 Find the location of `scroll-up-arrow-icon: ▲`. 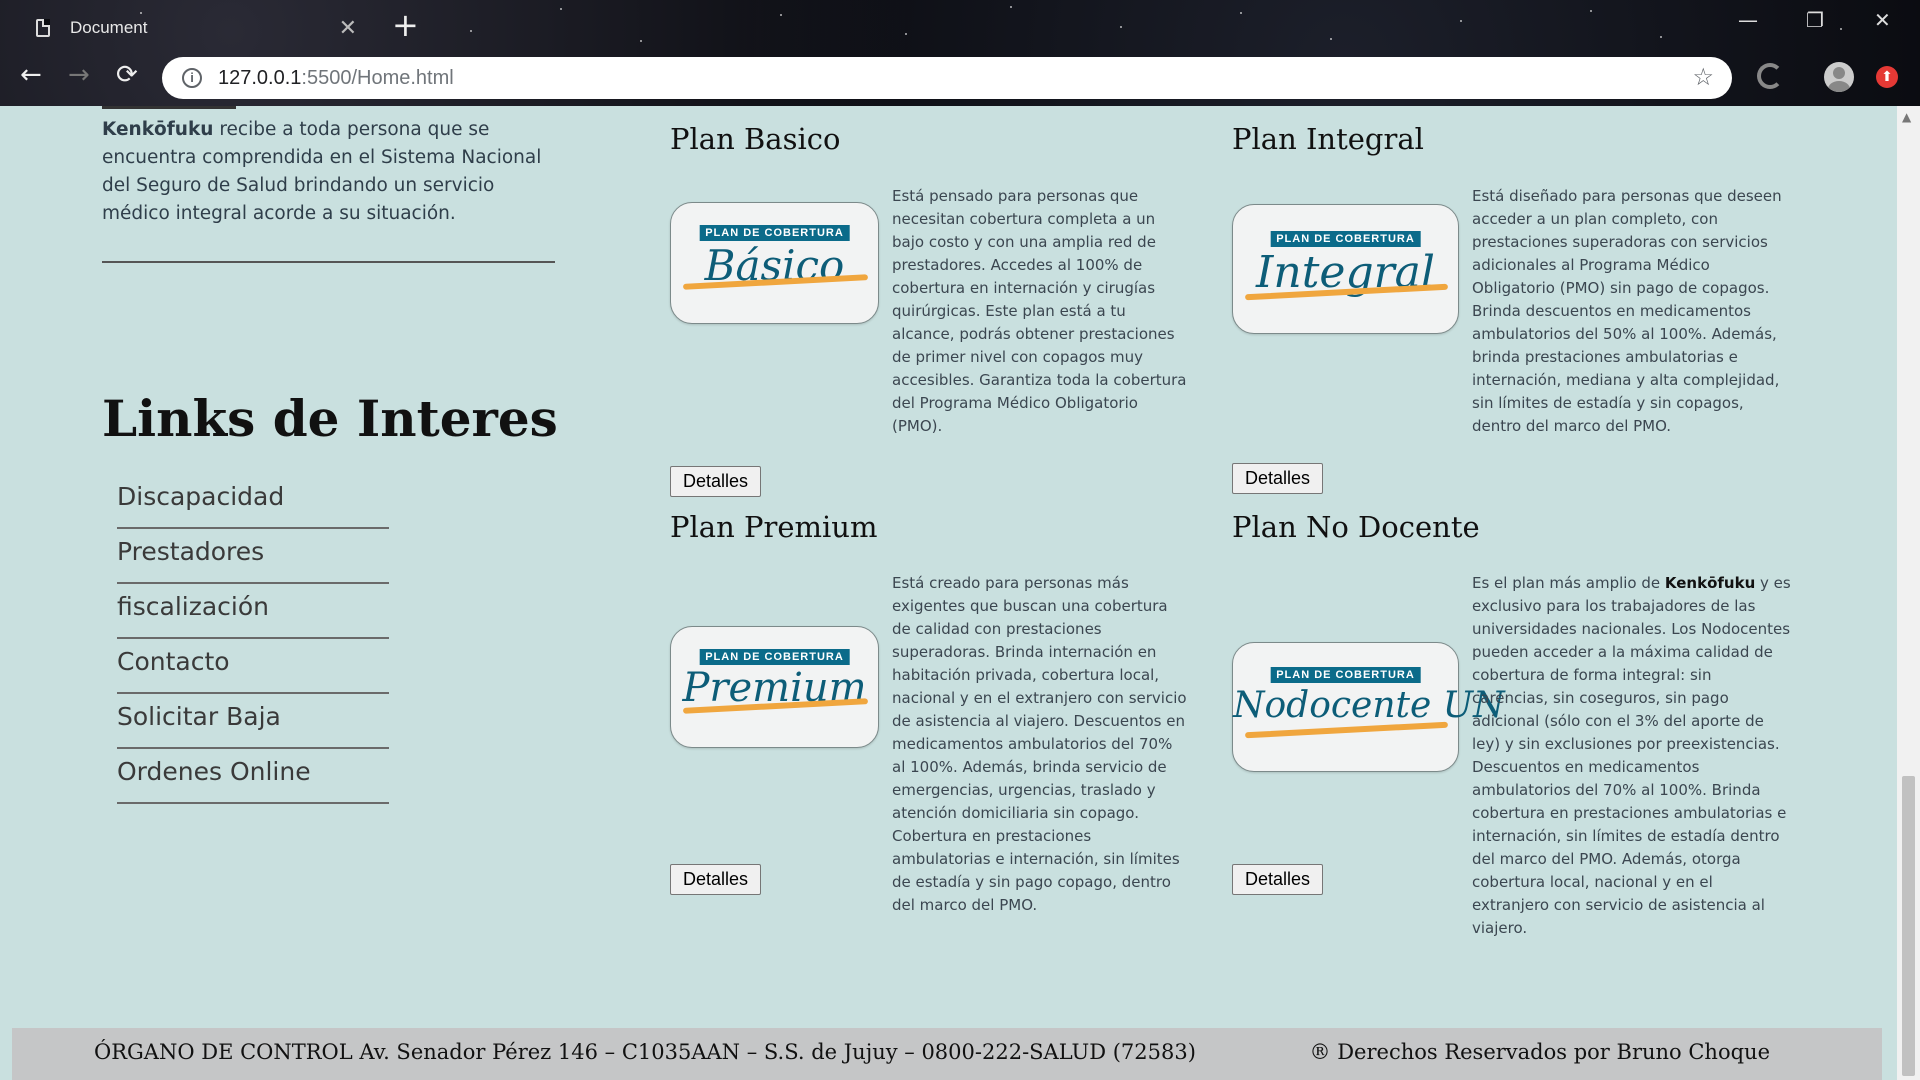

scroll-up-arrow-icon: ▲ is located at coordinates (1906, 117).